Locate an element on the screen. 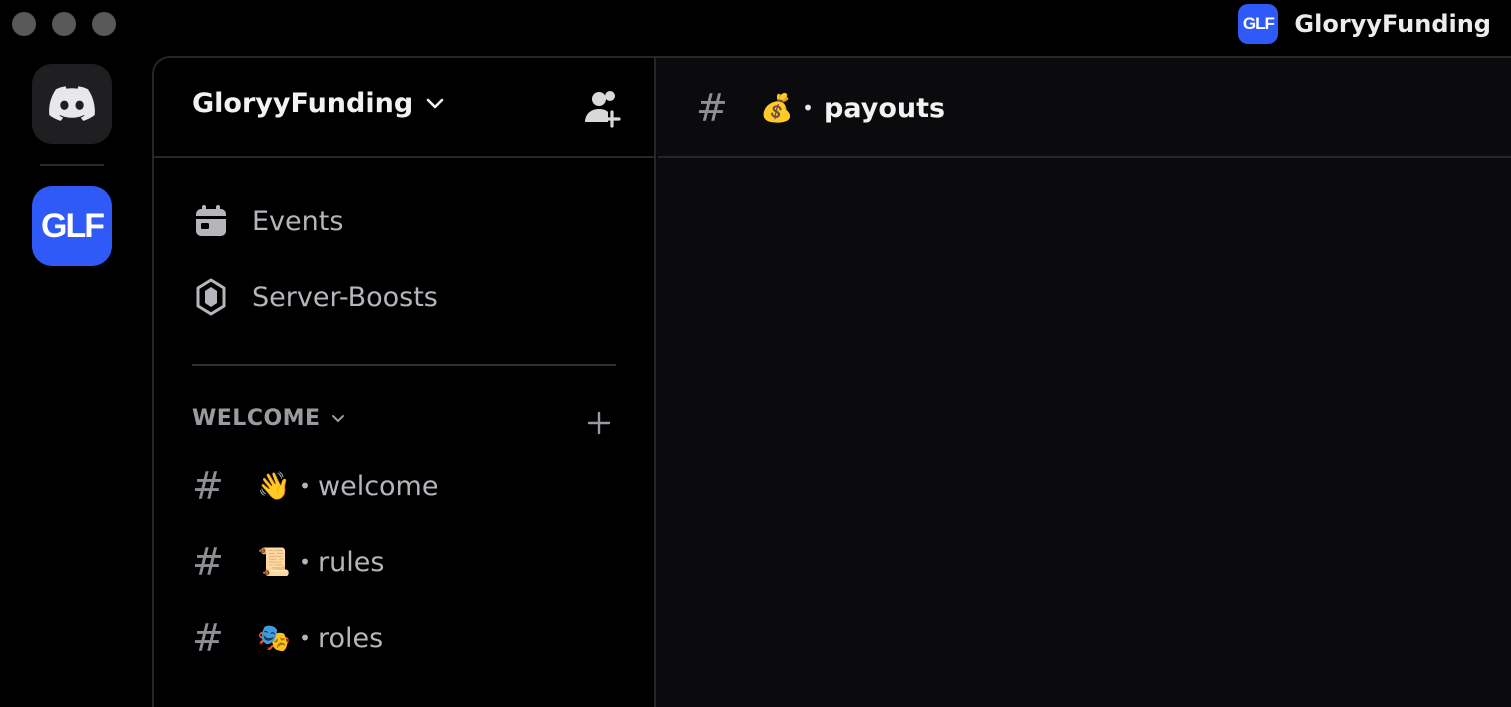 Image resolution: width=1511 pixels, height=707 pixels. nav-events-label: Events is located at coordinates (298, 221).